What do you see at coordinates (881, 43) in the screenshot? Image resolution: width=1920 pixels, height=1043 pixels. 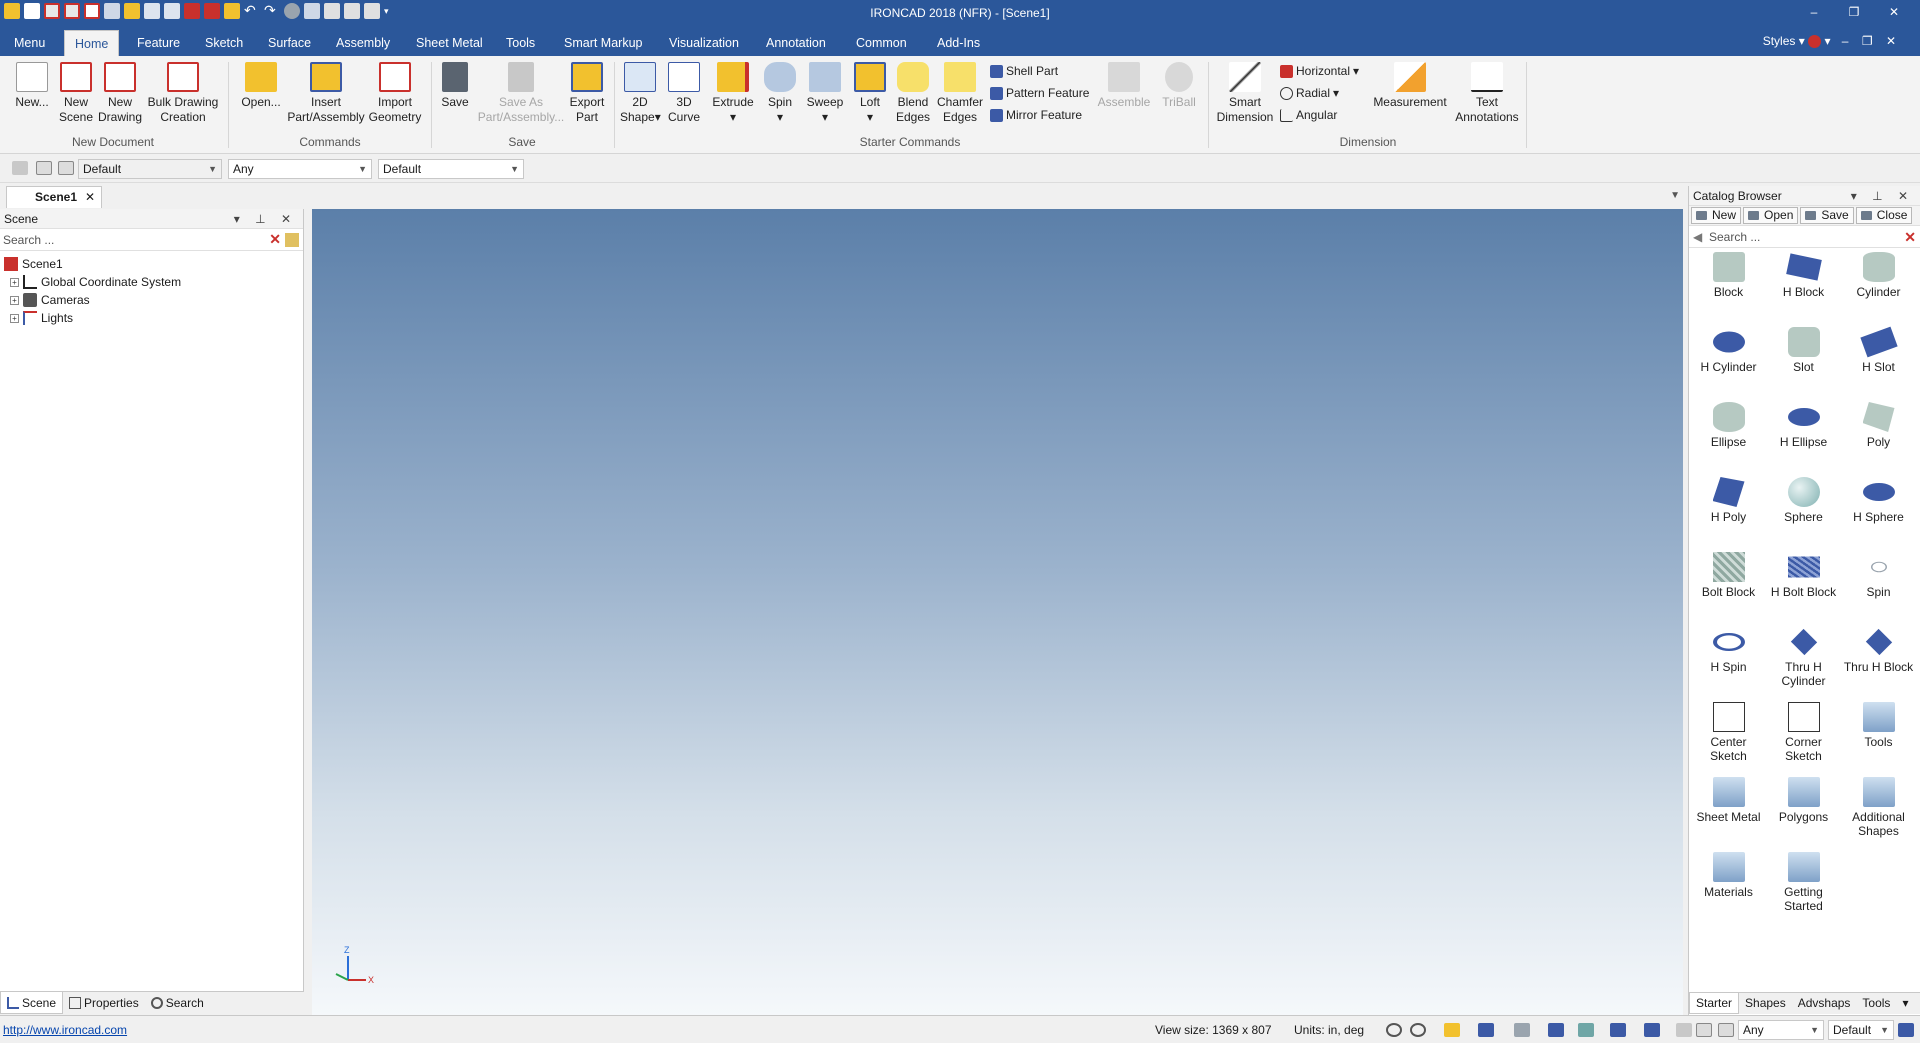 I see `tab-common: Common` at bounding box center [881, 43].